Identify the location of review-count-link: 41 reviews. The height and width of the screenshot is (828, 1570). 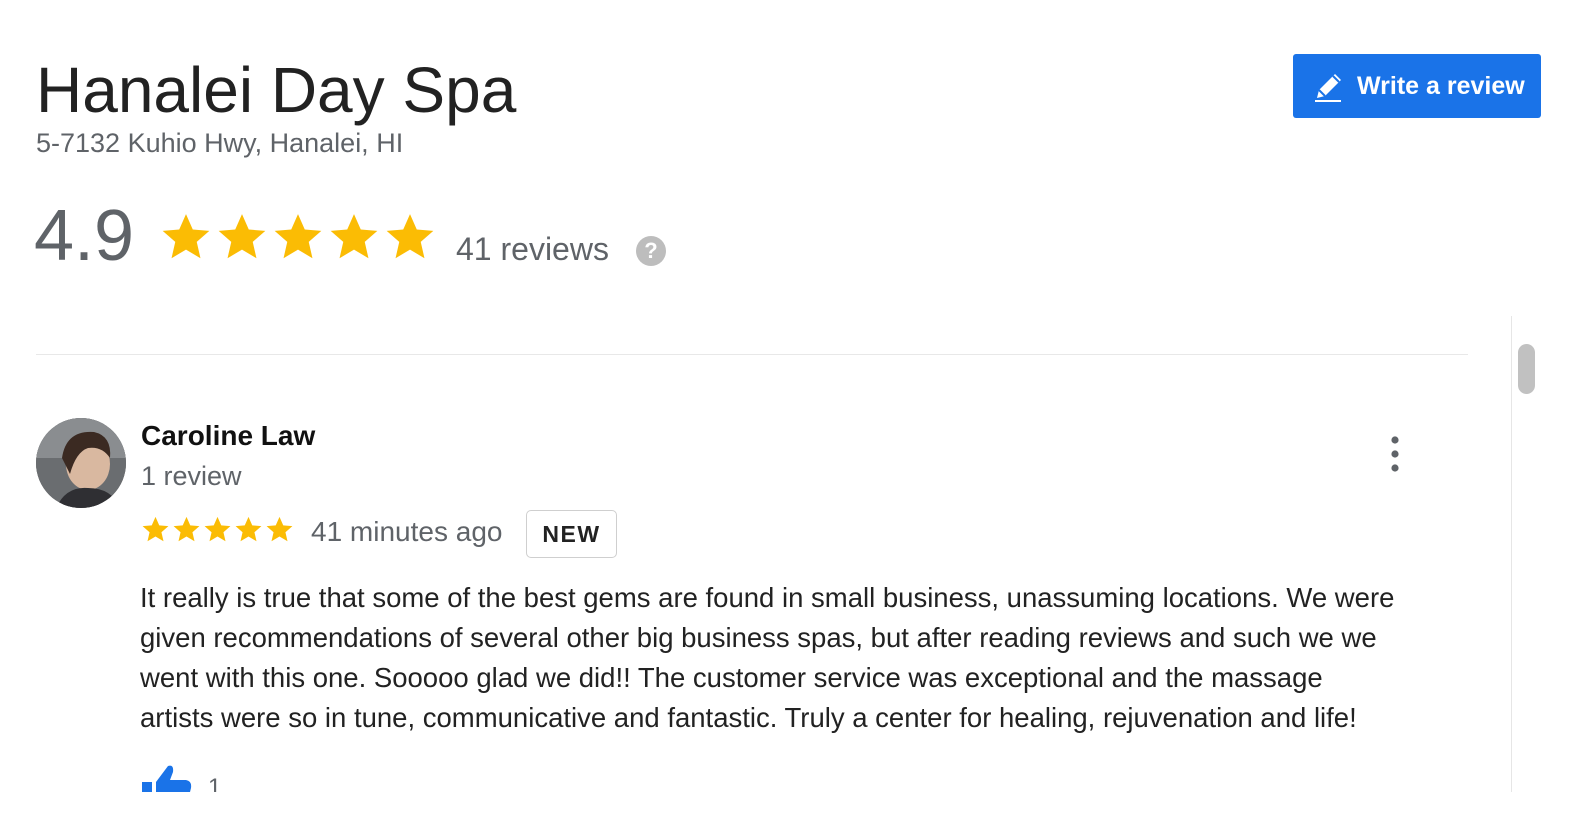
(532, 249).